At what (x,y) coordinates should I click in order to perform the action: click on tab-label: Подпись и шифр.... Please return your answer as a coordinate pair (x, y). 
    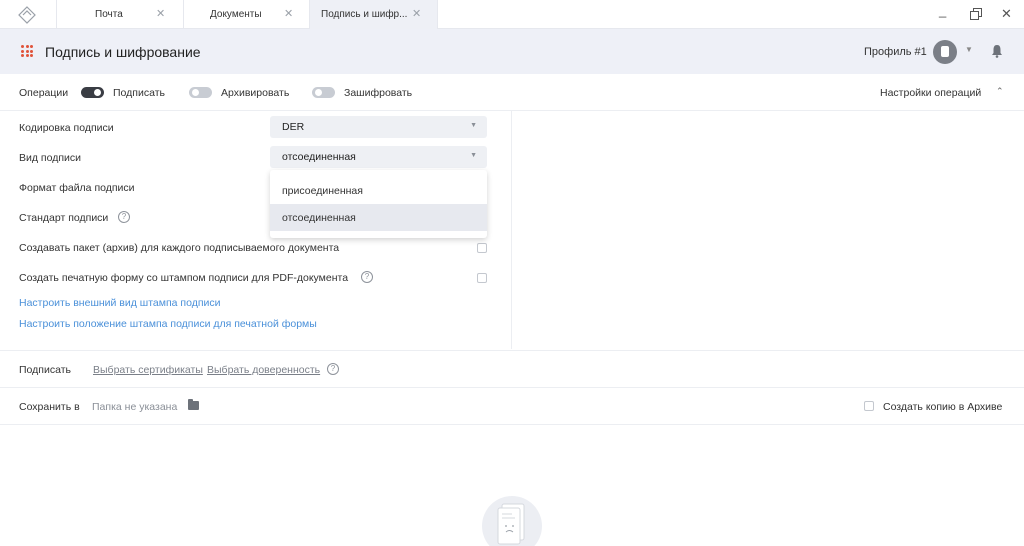
    Looking at the image, I should click on (364, 14).